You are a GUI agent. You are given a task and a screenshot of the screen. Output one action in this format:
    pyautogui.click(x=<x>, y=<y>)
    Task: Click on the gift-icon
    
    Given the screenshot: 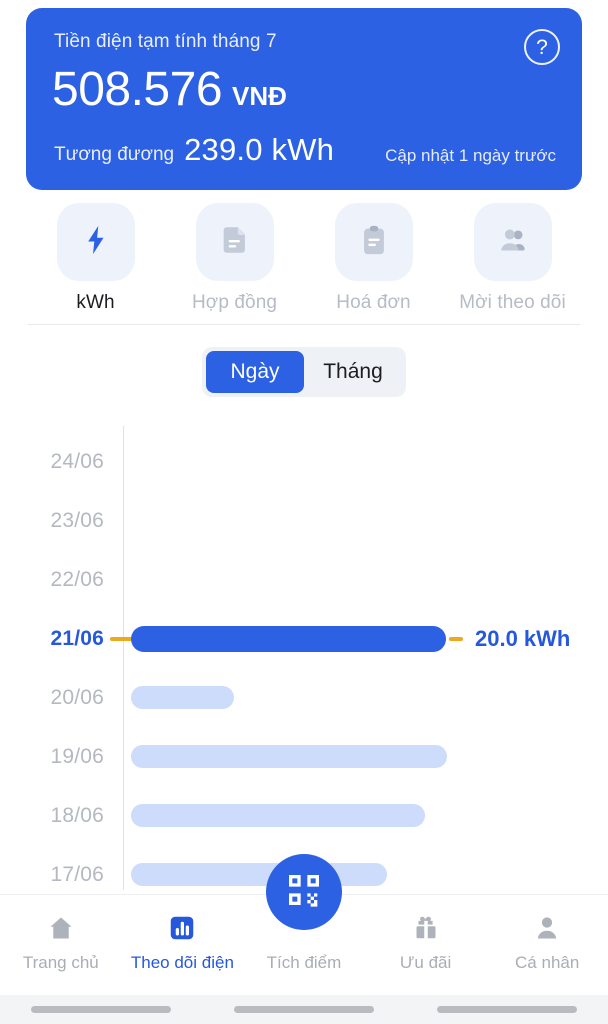 What is the action you would take?
    pyautogui.click(x=426, y=928)
    